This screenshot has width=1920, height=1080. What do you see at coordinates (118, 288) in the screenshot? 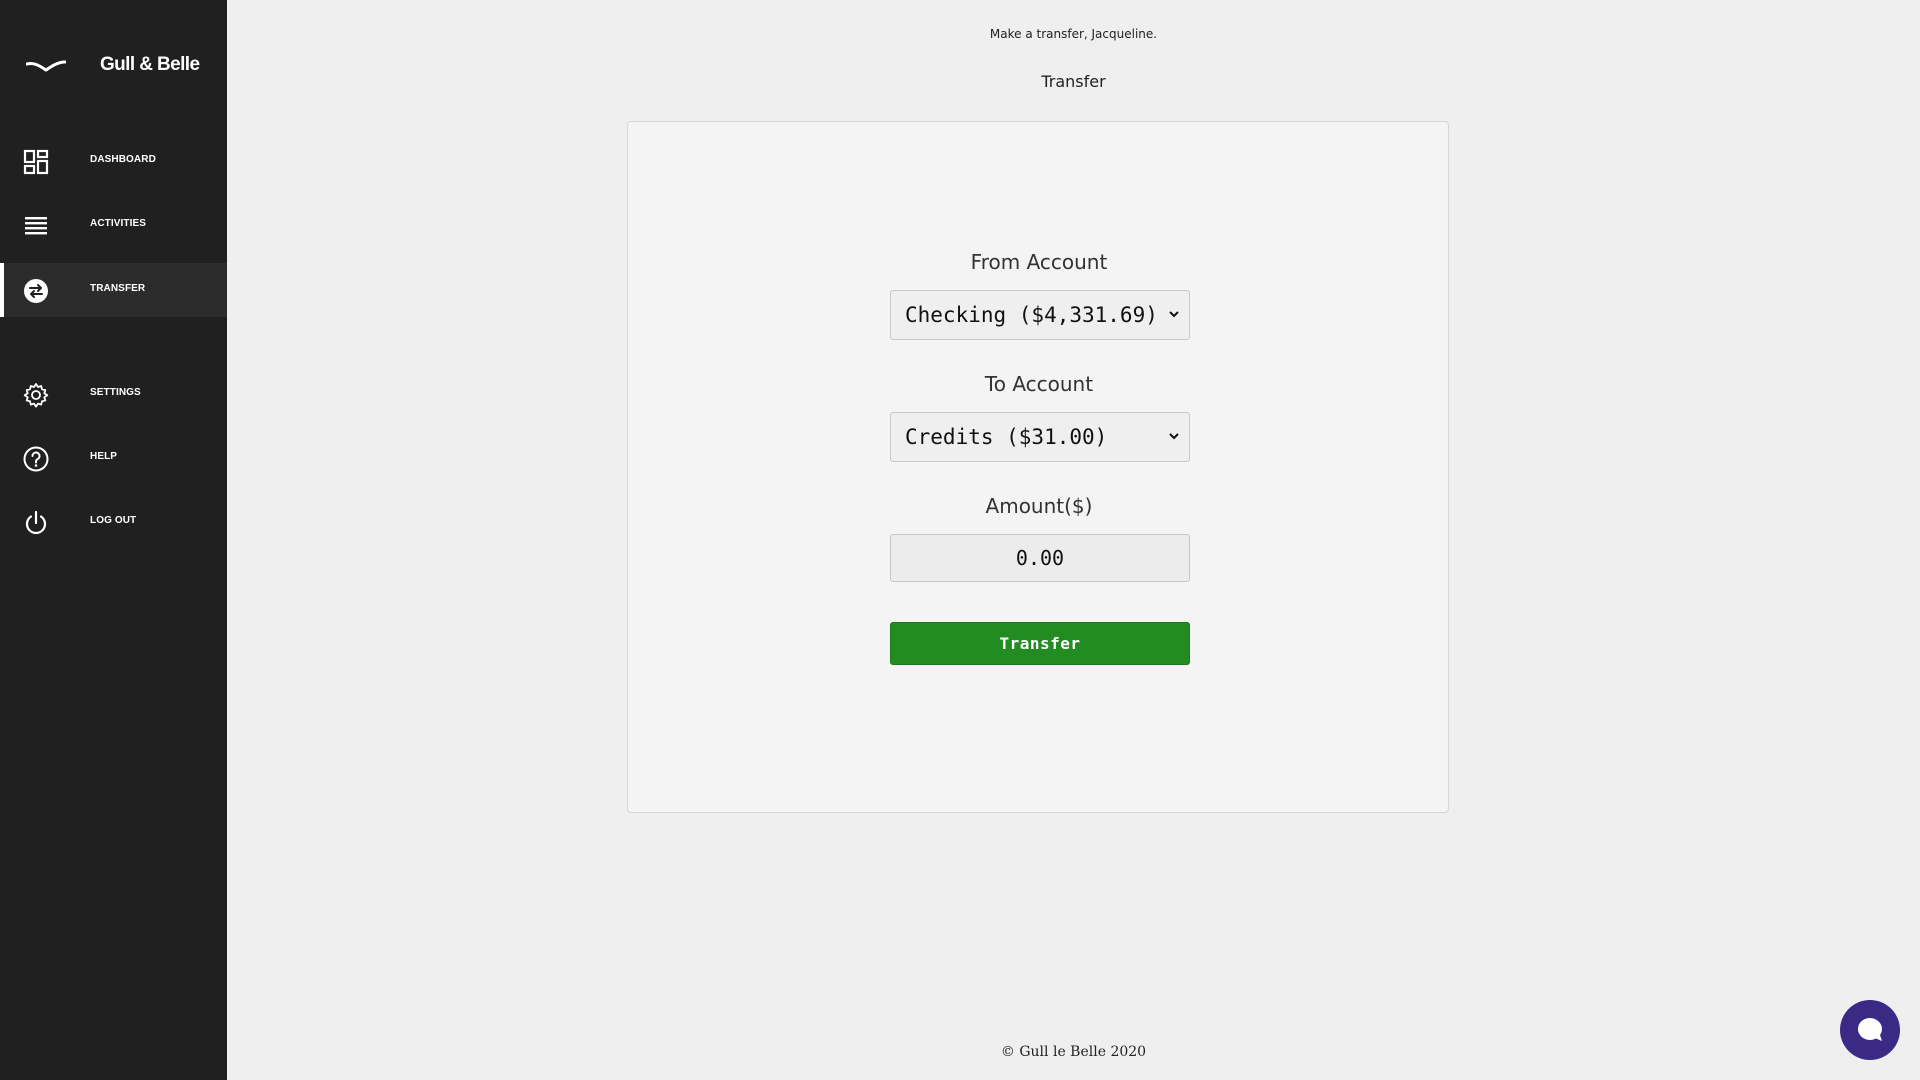
I see `sidebar-item-label: TRANSFER` at bounding box center [118, 288].